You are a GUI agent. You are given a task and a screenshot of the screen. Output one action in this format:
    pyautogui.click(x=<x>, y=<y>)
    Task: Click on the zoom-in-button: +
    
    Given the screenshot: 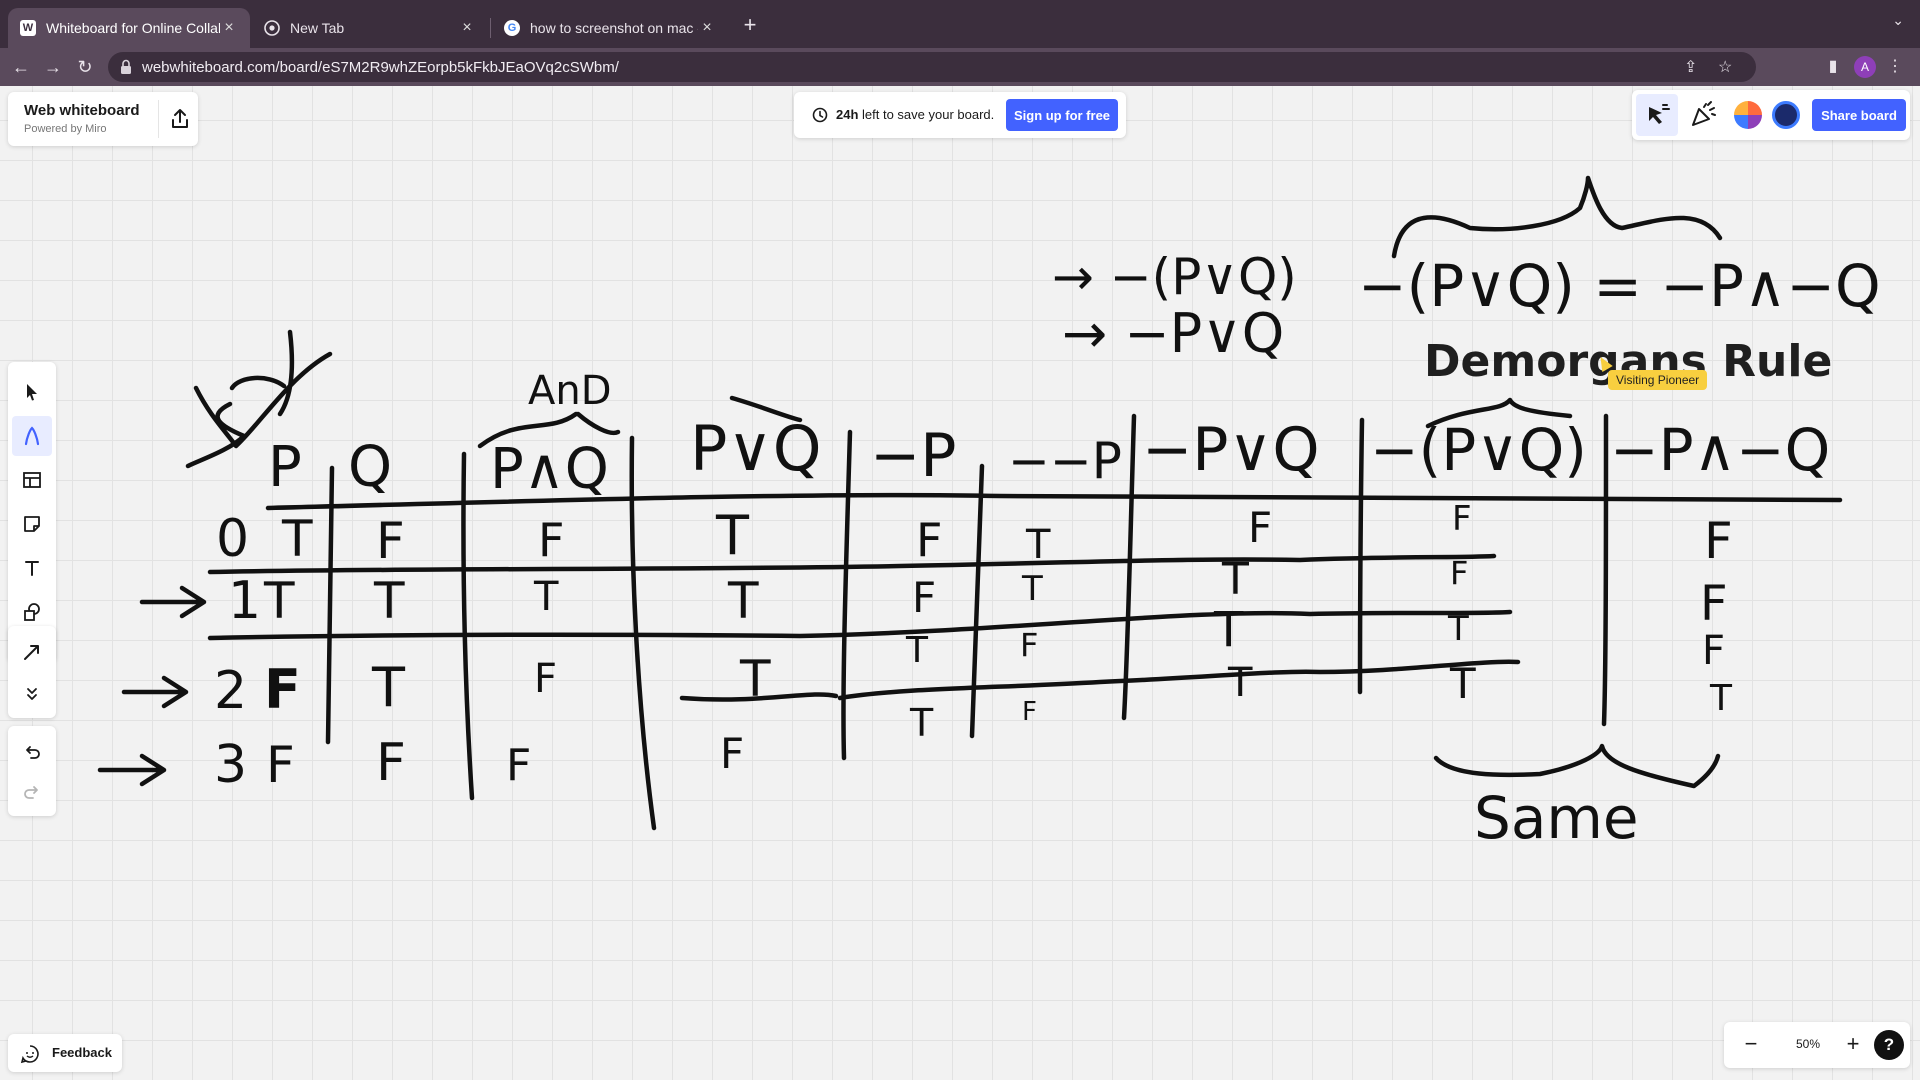 What is the action you would take?
    pyautogui.click(x=1853, y=1045)
    